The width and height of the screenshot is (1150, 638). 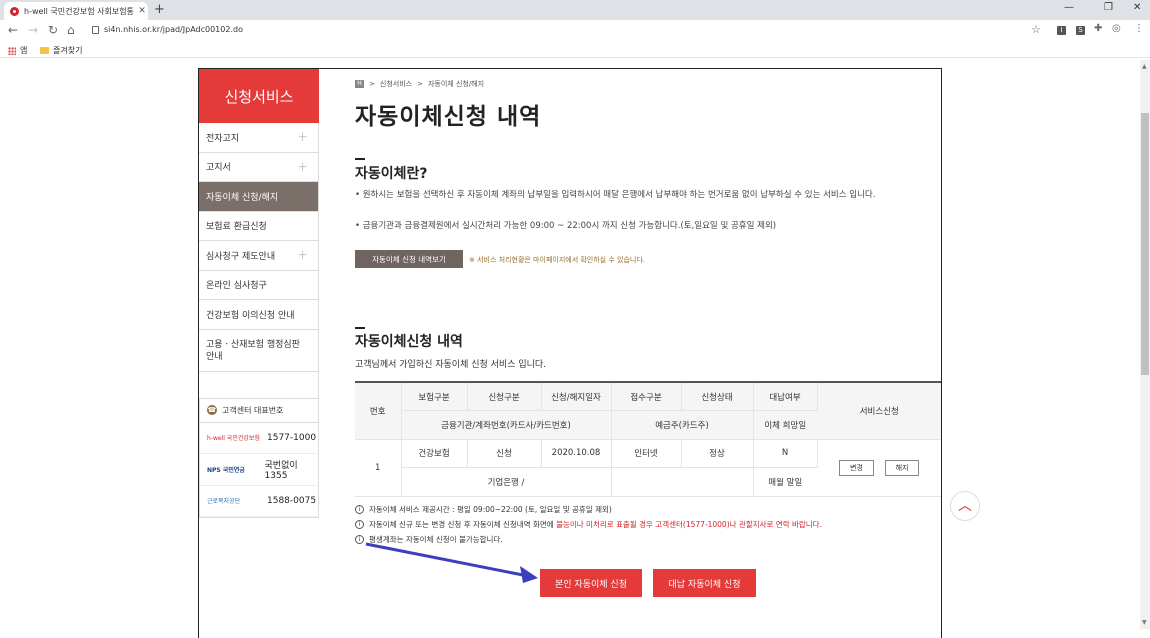 I want to click on sidebar-item-label: 보험료 환급신청, so click(x=236, y=227).